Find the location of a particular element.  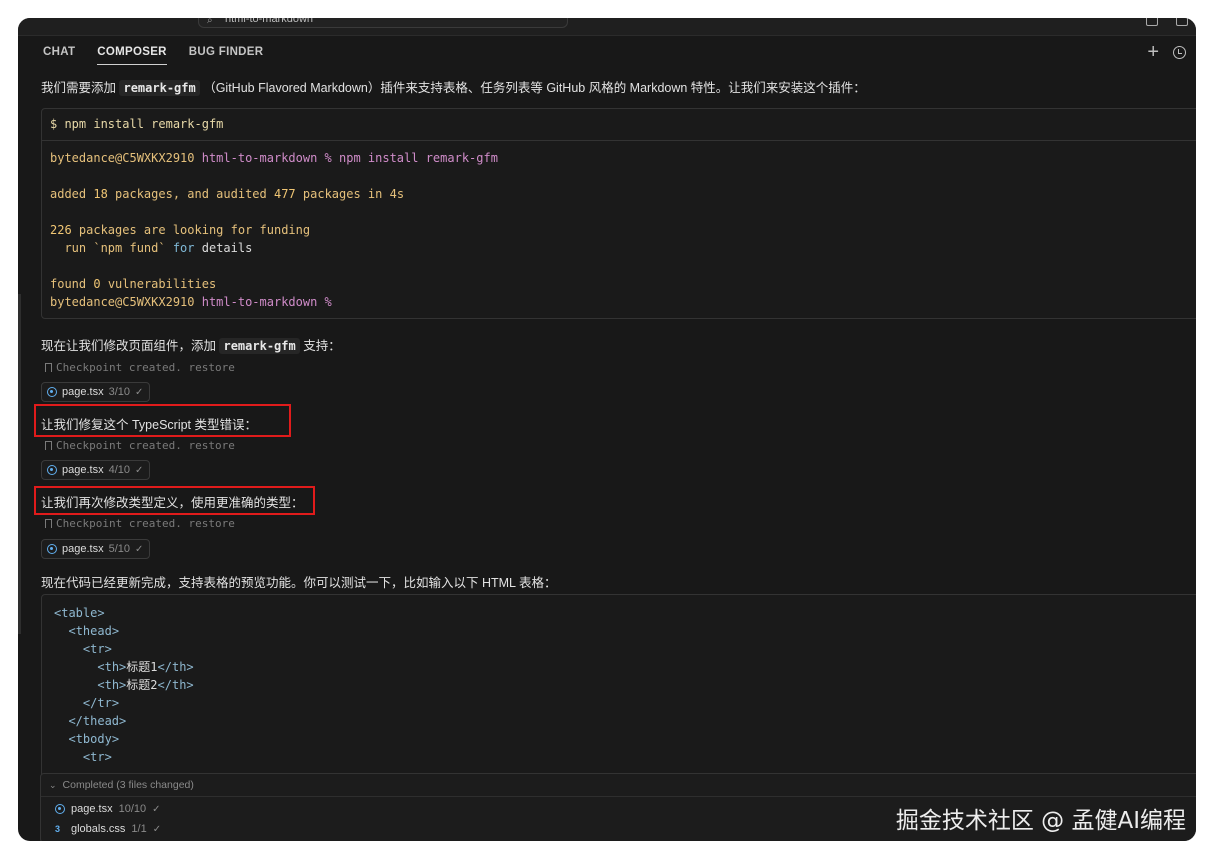

tab-actions: + is located at coordinates (1166, 52).